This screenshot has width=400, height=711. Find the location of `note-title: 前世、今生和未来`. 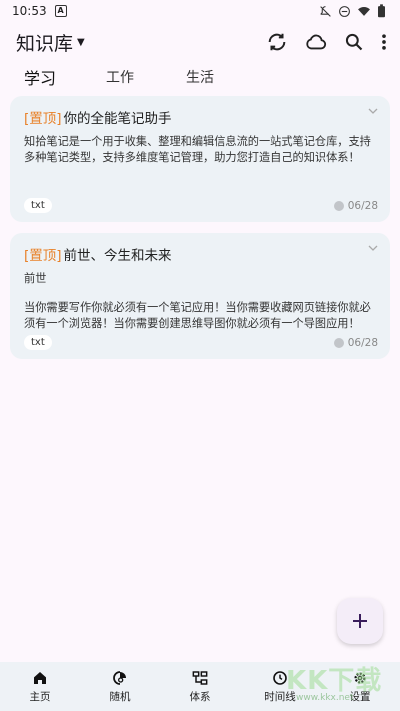

note-title: 前世、今生和未来 is located at coordinates (117, 256).